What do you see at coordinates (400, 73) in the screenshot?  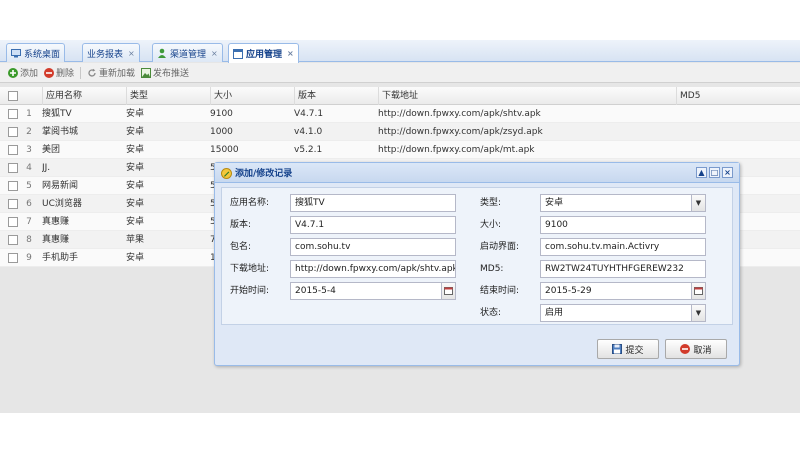 I see `toolbar: 添加 删除 重新加载 发布推送` at bounding box center [400, 73].